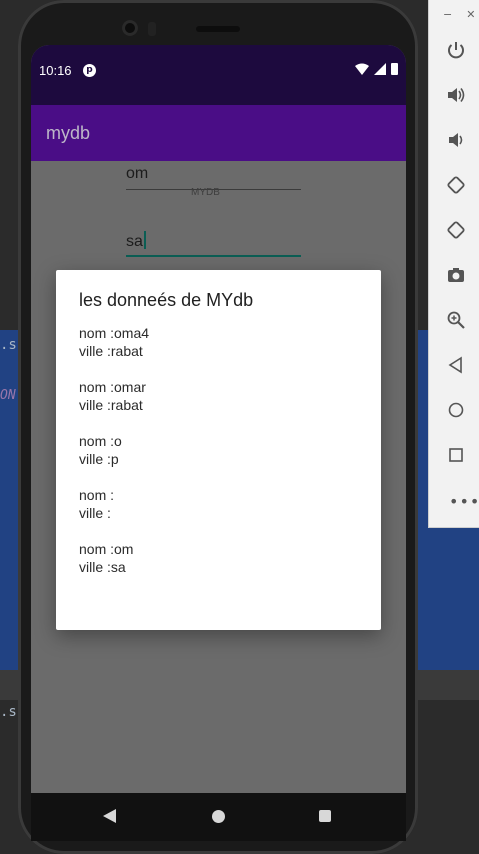  What do you see at coordinates (166, 300) in the screenshot?
I see `dialog-title: les donneés de MYdb` at bounding box center [166, 300].